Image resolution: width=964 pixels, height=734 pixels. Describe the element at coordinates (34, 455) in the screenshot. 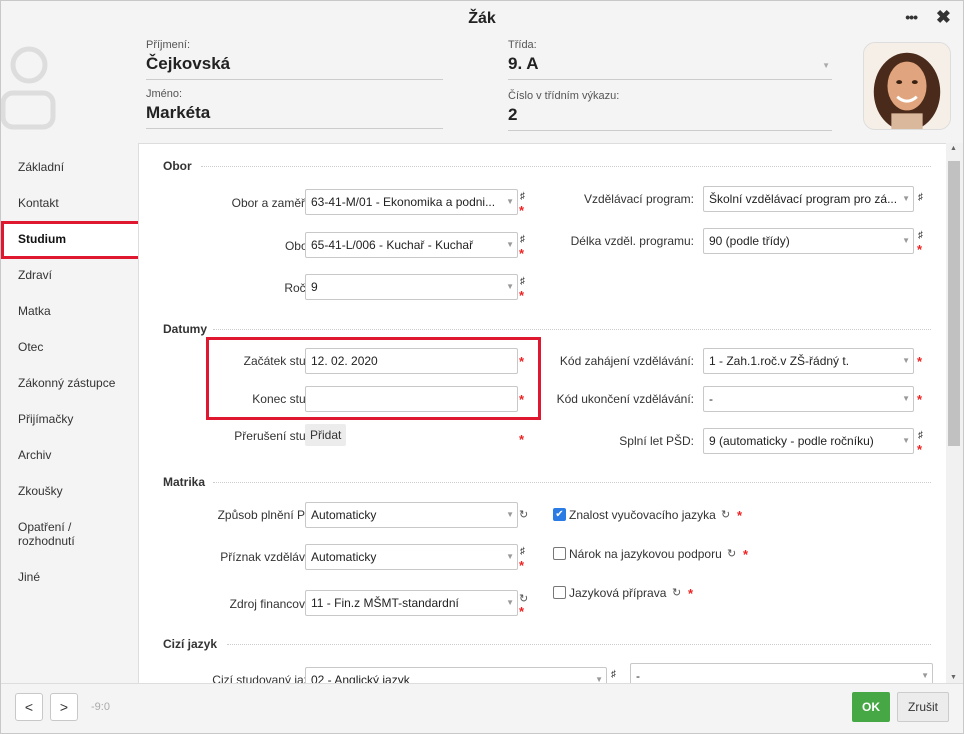

I see `sidebar-item-archiv: Archiv` at that location.